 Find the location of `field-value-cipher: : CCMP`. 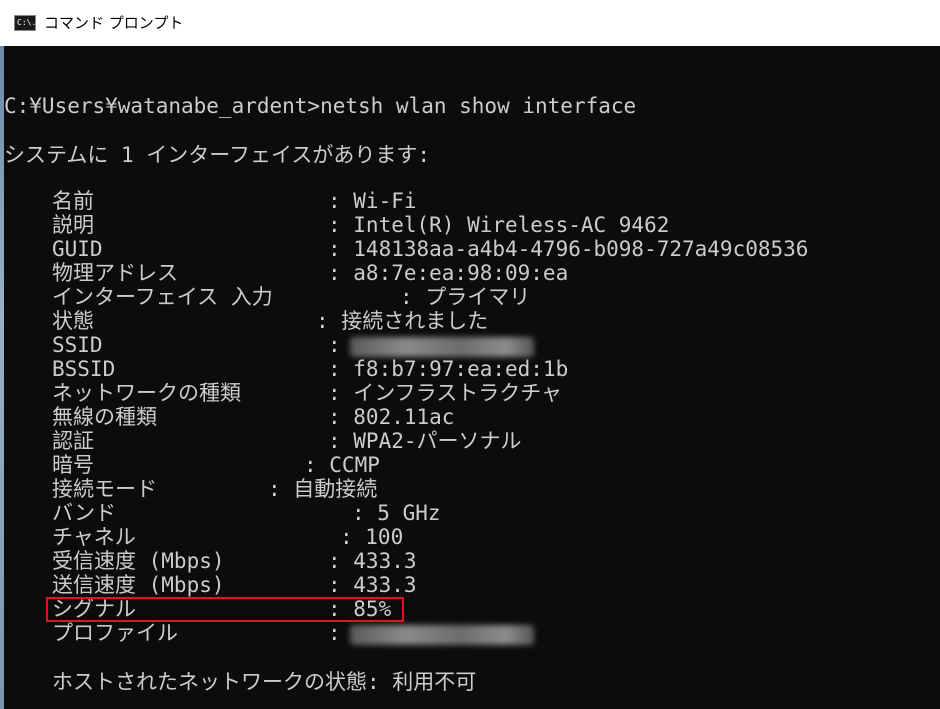

field-value-cipher: : CCMP is located at coordinates (342, 465).